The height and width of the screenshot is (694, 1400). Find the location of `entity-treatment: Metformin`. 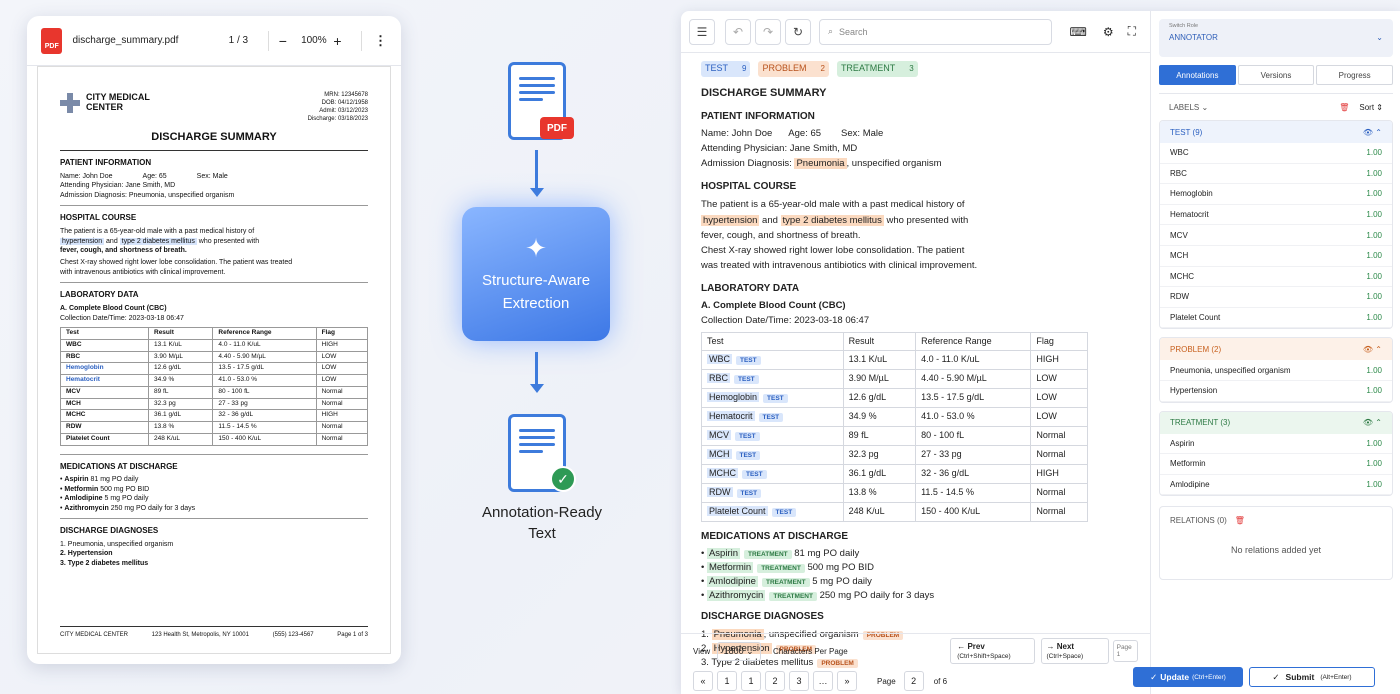

entity-treatment: Metformin is located at coordinates (730, 568).